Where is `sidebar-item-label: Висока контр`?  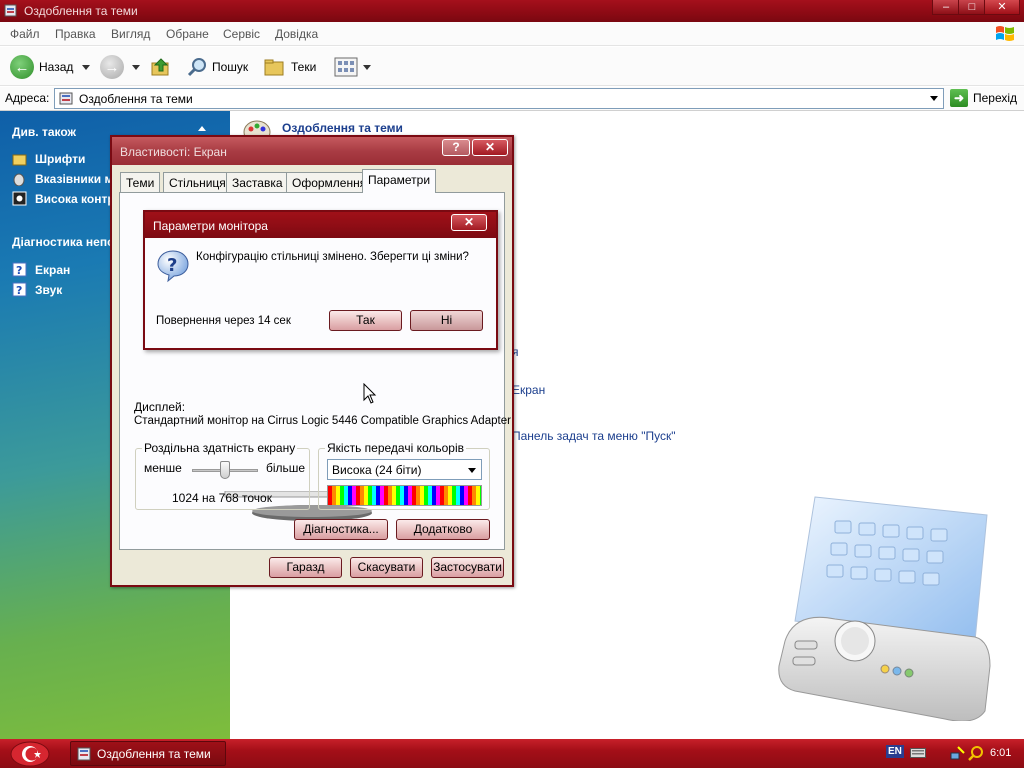 sidebar-item-label: Висока контр is located at coordinates (75, 198).